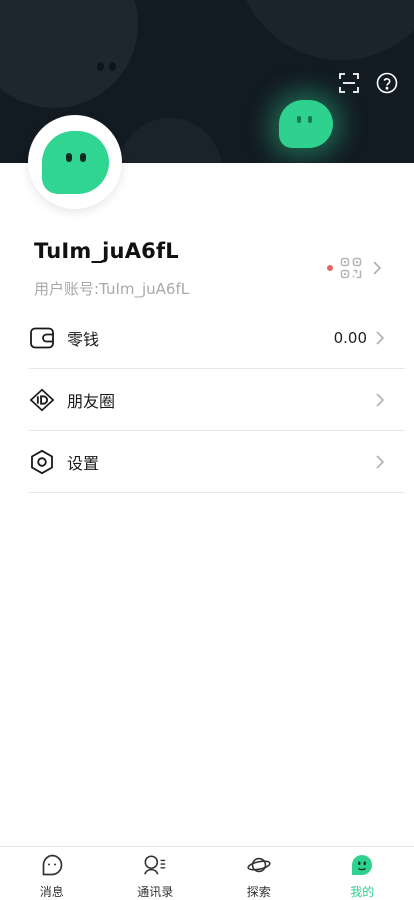 This screenshot has width=414, height=900. What do you see at coordinates (362, 865) in the screenshot?
I see `profile-ghost-icon` at bounding box center [362, 865].